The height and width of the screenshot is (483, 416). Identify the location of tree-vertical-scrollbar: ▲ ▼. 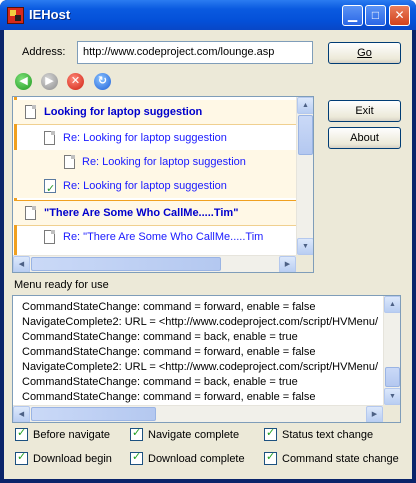
(304, 176).